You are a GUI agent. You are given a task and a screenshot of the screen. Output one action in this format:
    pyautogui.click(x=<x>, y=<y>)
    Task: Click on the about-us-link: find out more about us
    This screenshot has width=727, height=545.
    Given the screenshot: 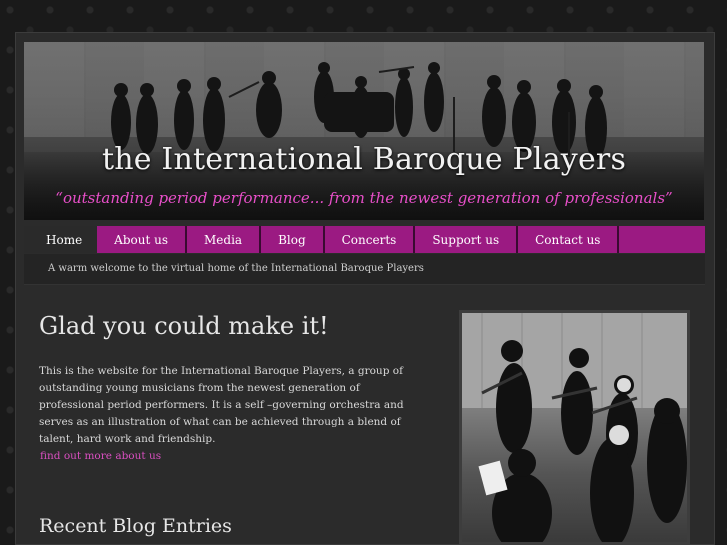 What is the action you would take?
    pyautogui.click(x=100, y=456)
    